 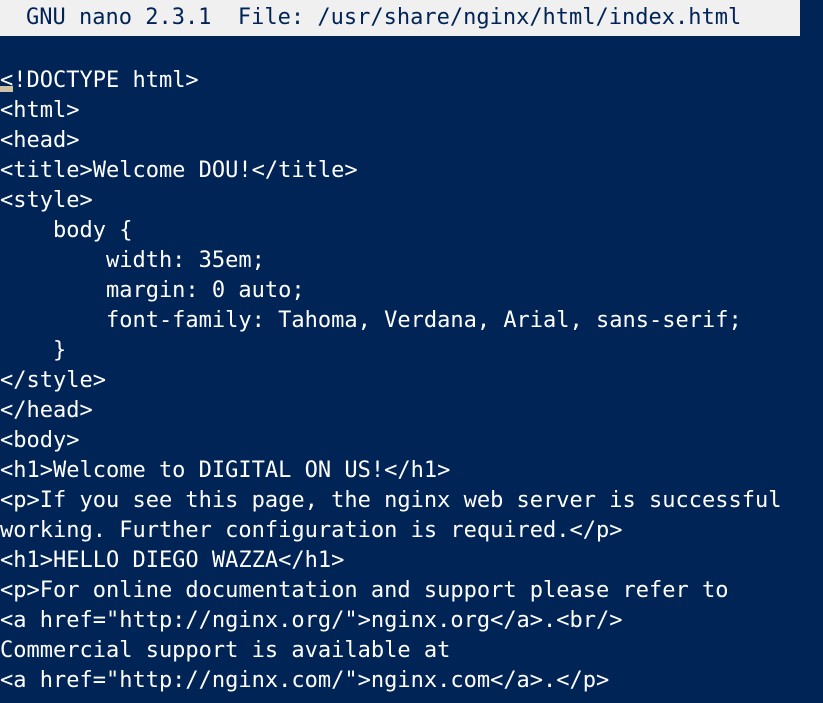 I want to click on editor-line: <title>Welcome DOU!</title>, so click(x=411, y=171).